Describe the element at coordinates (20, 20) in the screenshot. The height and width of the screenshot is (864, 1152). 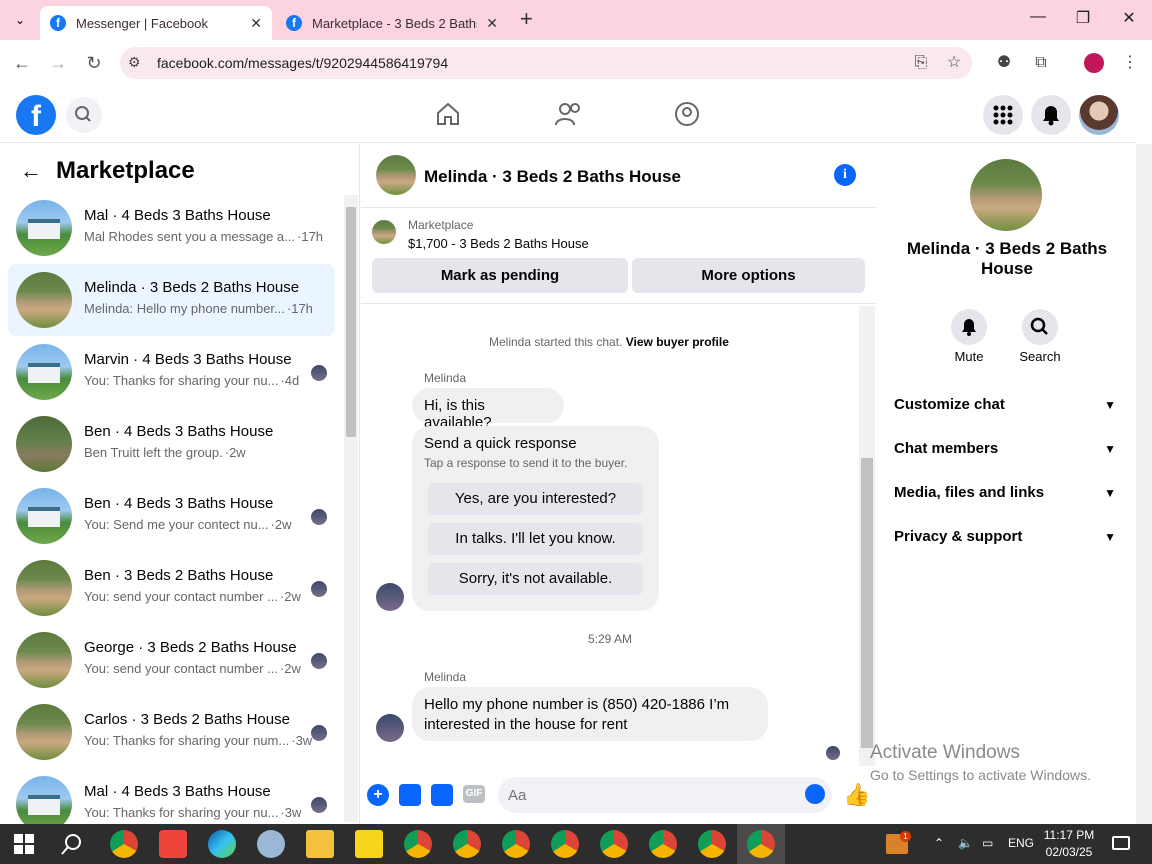
I see `tab-search-button: ⌄` at that location.